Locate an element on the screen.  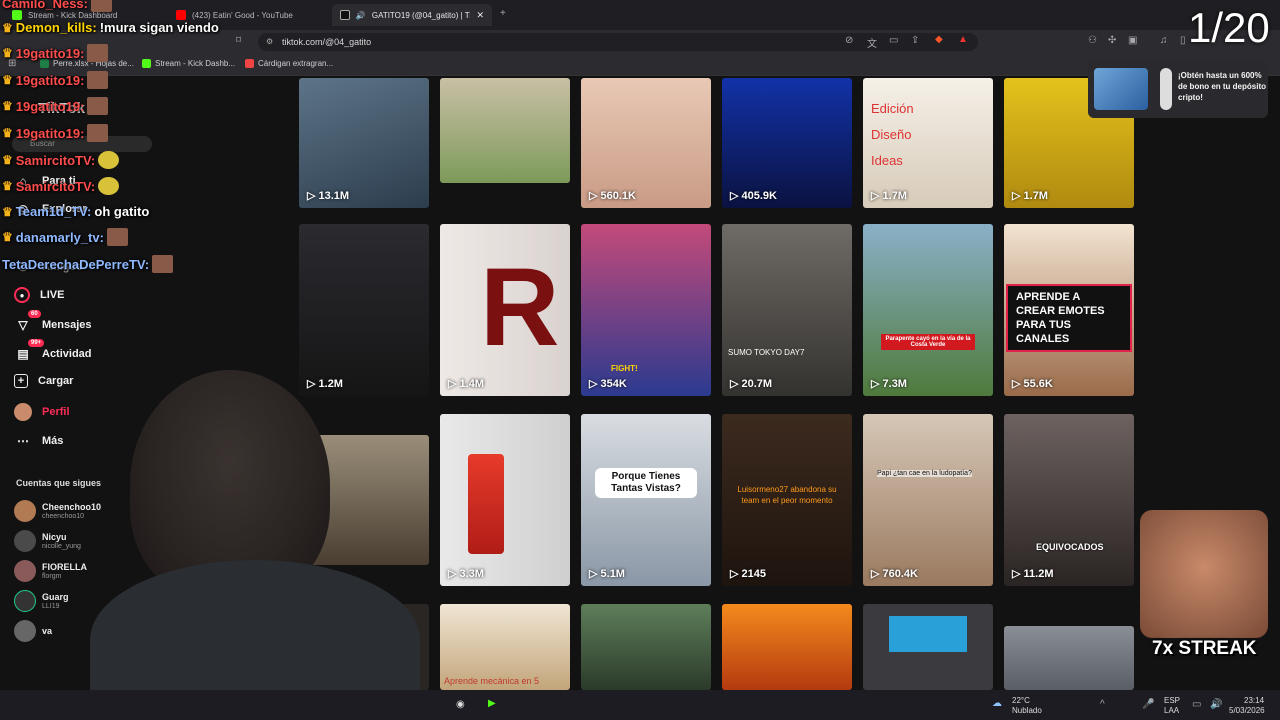
following-item: va is located at coordinates (33, 631).